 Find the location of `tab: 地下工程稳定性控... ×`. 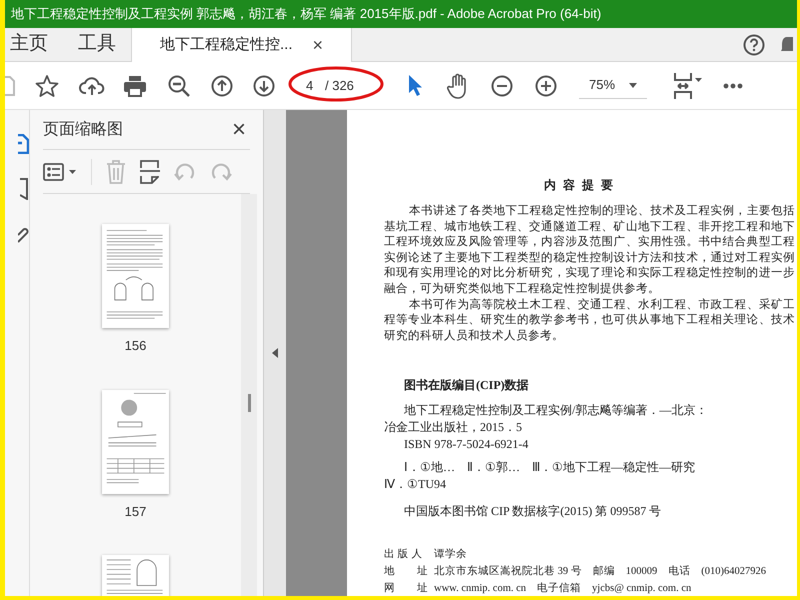

tab: 地下工程稳定性控... × is located at coordinates (241, 45).